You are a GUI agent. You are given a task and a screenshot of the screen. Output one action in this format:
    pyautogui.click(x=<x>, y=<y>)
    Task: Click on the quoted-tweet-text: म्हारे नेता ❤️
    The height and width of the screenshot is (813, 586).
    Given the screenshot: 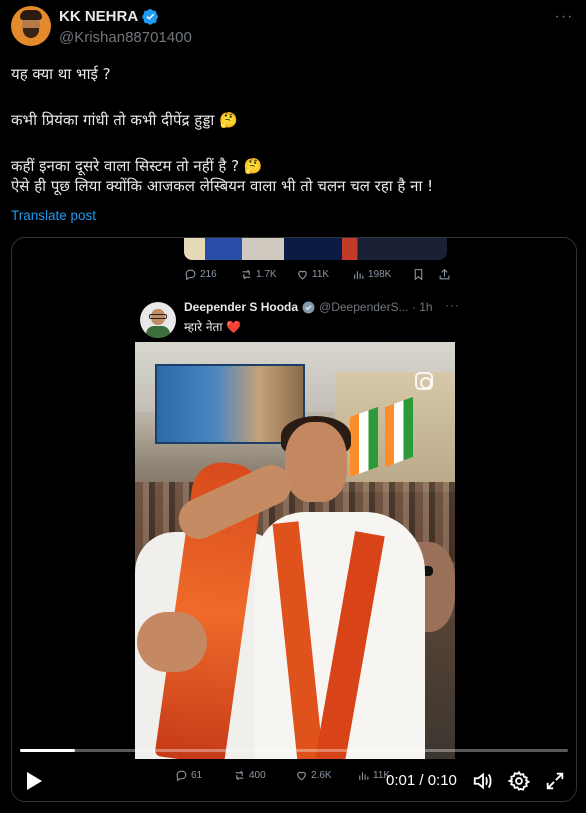 What is the action you would take?
    pyautogui.click(x=213, y=327)
    